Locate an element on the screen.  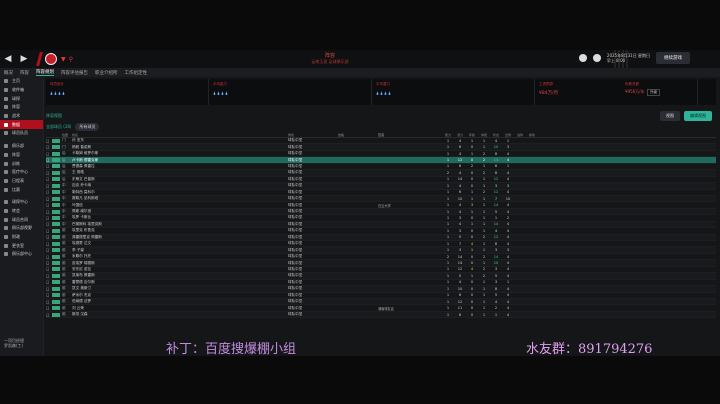
subnav-item: 阵容规划 is located at coordinates (45, 72).